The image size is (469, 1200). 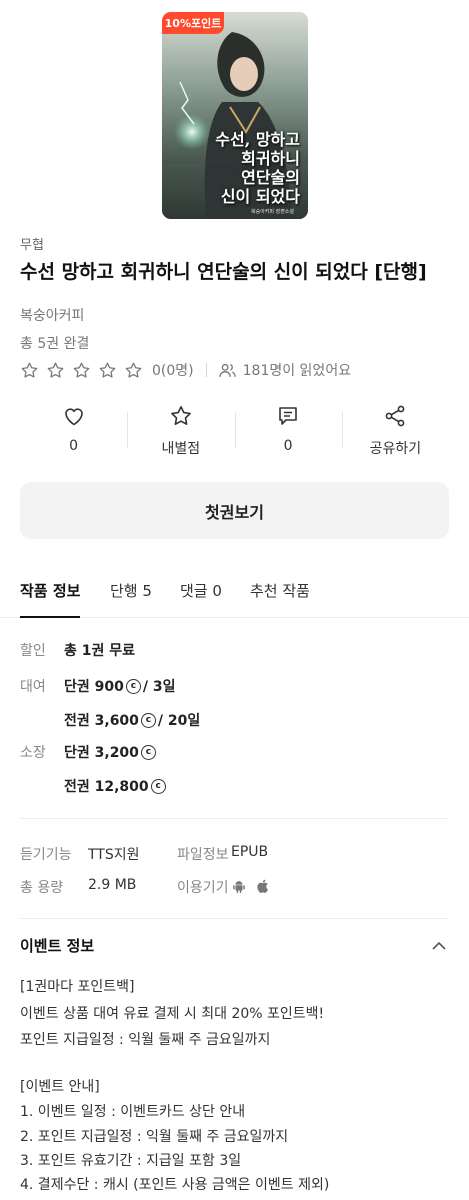 What do you see at coordinates (154, 1137) in the screenshot?
I see `event-line: 2. 포인트 지급일정 : 익월 둘째 주 금요일까지` at bounding box center [154, 1137].